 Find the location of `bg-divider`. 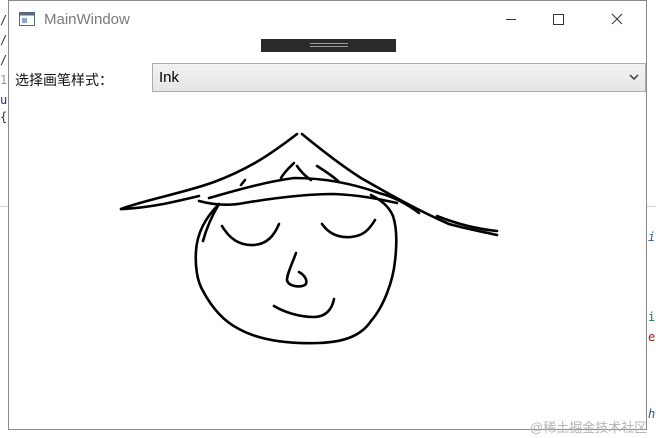

bg-divider is located at coordinates (651, 206).